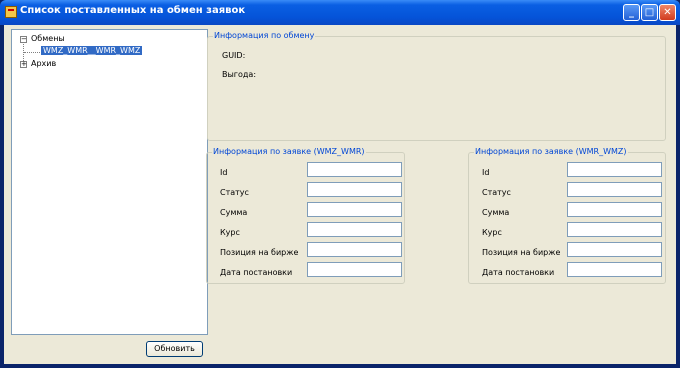 This screenshot has width=680, height=368. I want to click on minimize-button: _, so click(631, 12).